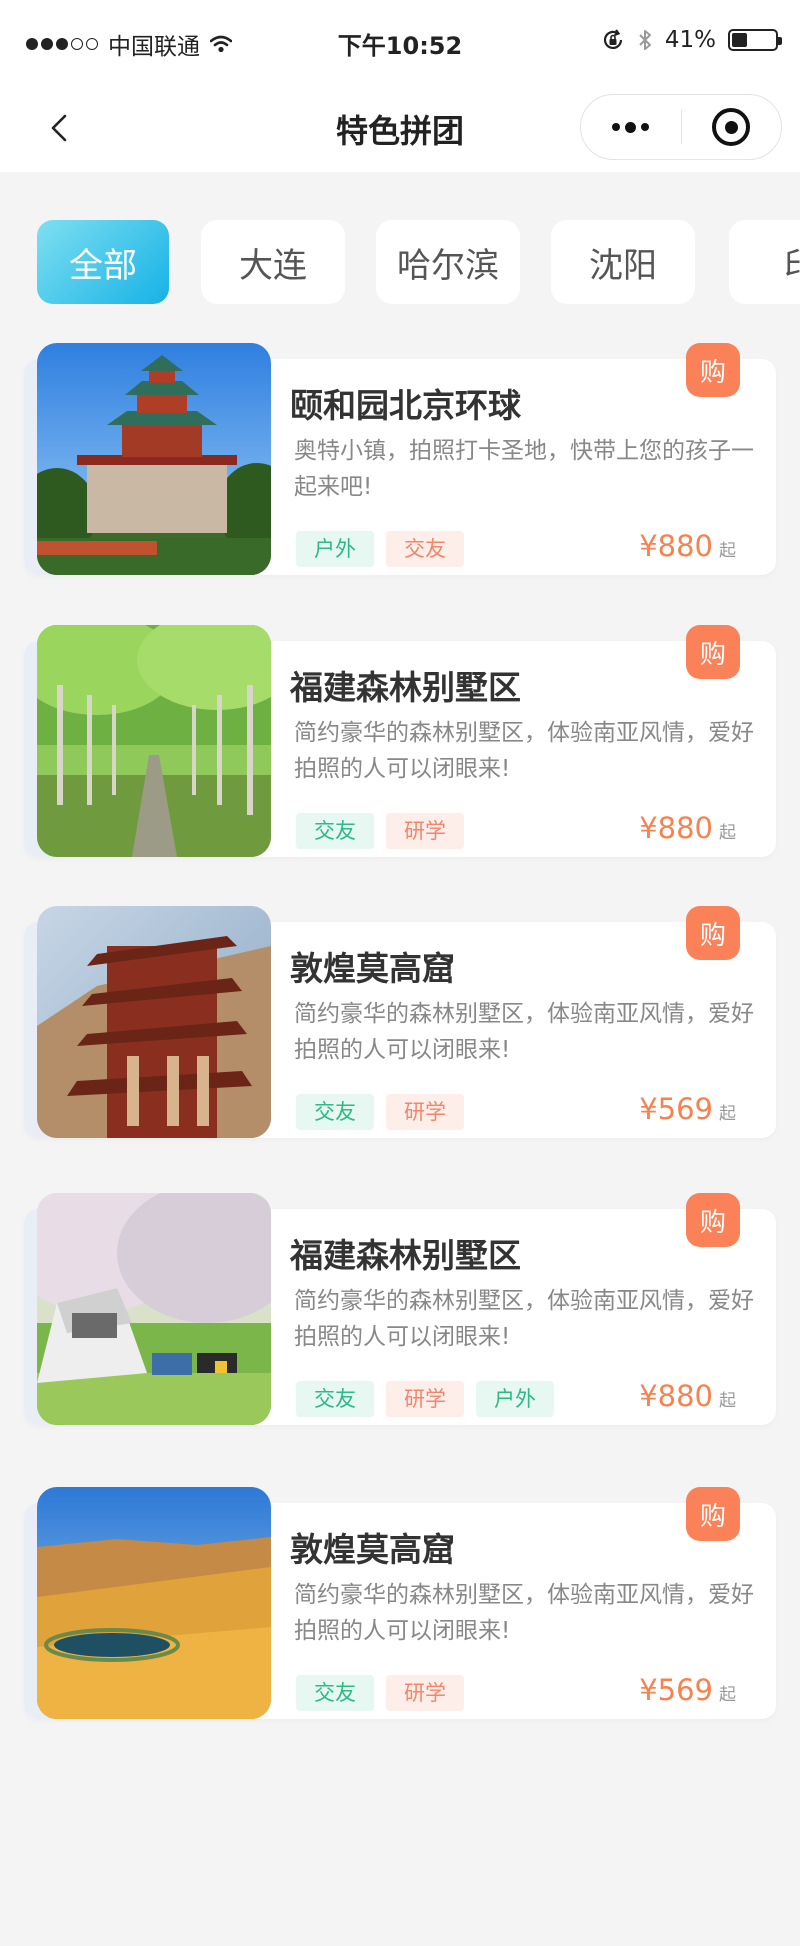  I want to click on tab-dalian: 大连, so click(273, 262).